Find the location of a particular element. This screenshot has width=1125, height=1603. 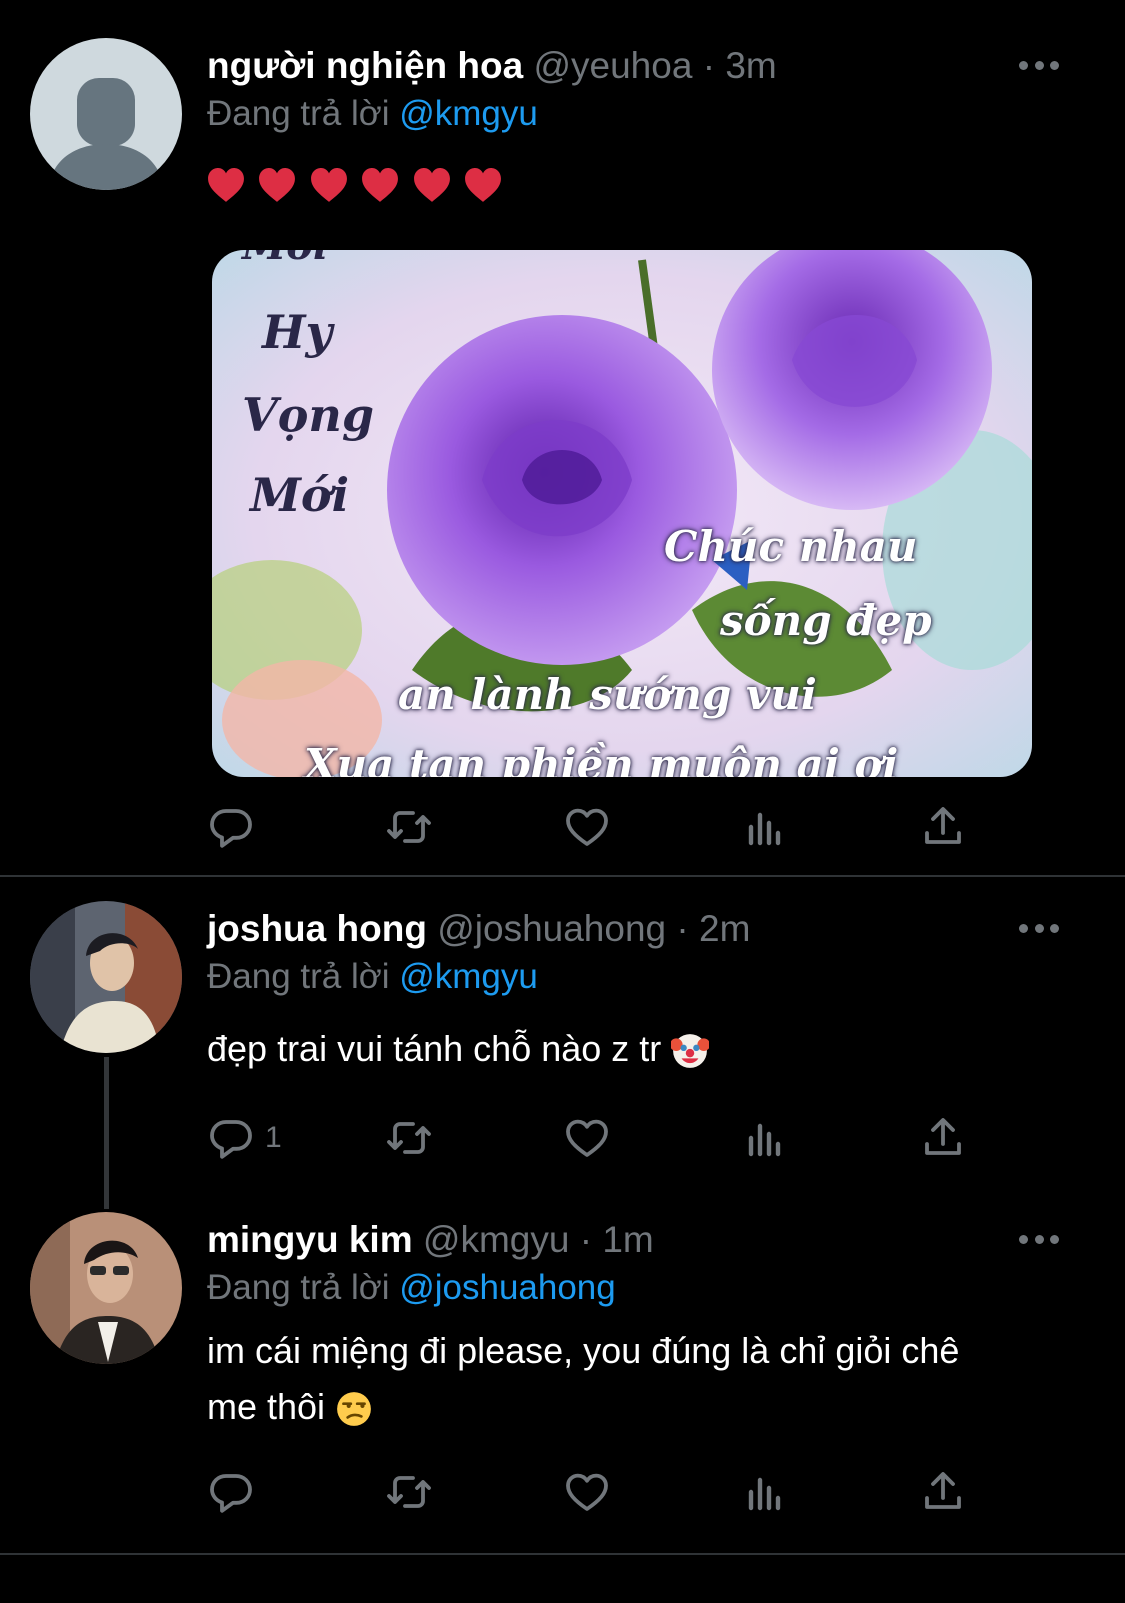

display-name: mingyu kim is located at coordinates (310, 1239).